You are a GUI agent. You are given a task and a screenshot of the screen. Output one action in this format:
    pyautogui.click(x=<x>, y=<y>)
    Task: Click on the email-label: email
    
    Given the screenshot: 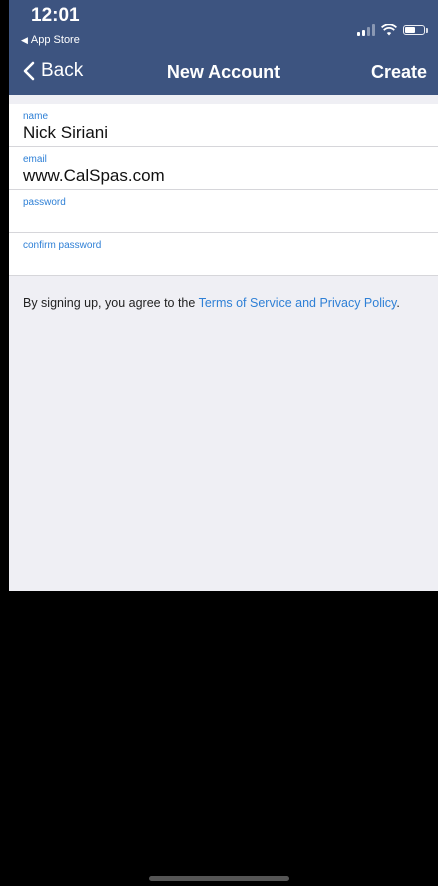 What is the action you would take?
    pyautogui.click(x=35, y=159)
    